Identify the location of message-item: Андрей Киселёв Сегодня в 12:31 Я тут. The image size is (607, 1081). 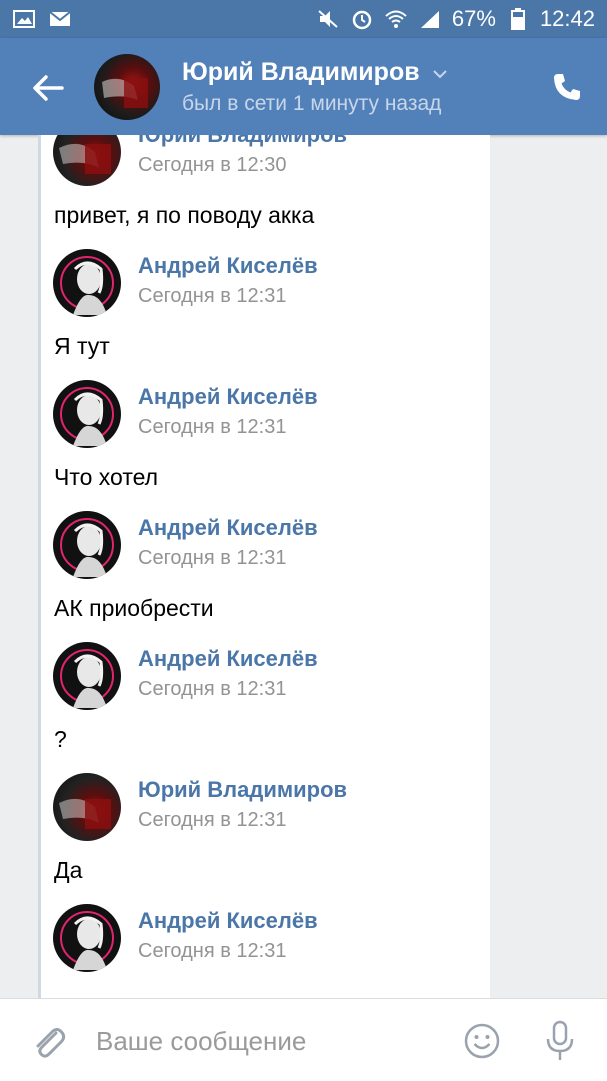
(265, 314).